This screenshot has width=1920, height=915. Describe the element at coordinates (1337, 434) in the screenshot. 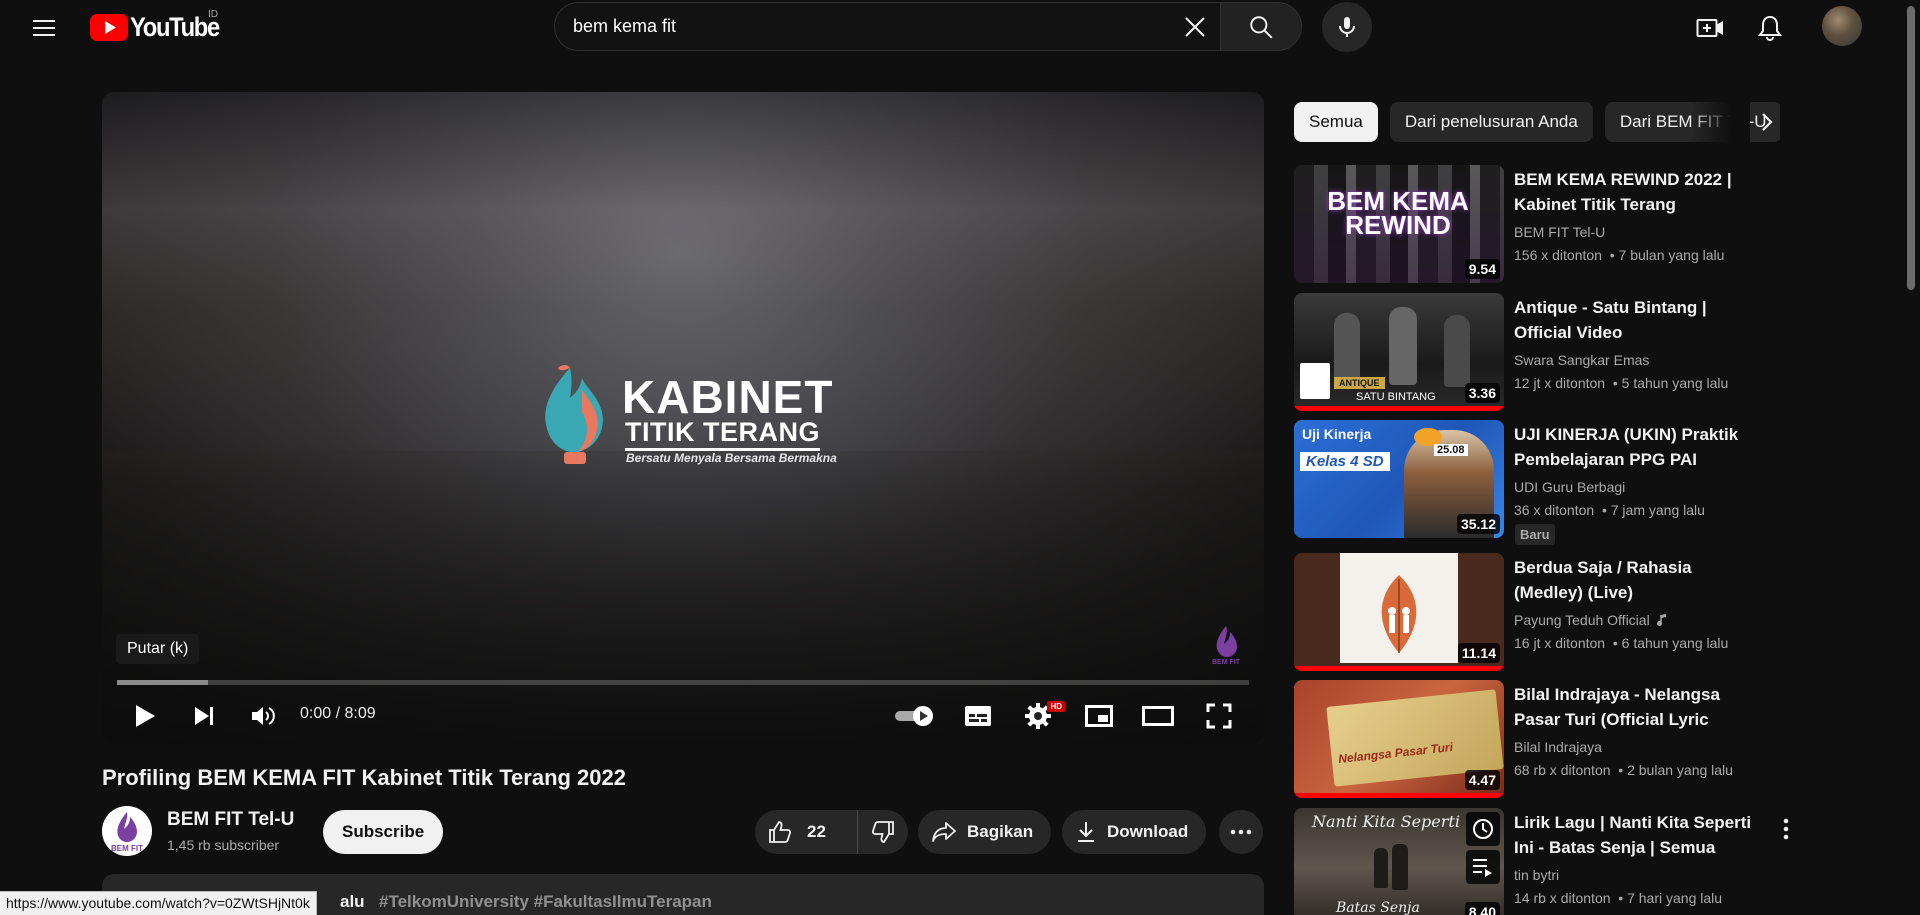

I see `thumbnail-caption: Uji Kinerja` at that location.